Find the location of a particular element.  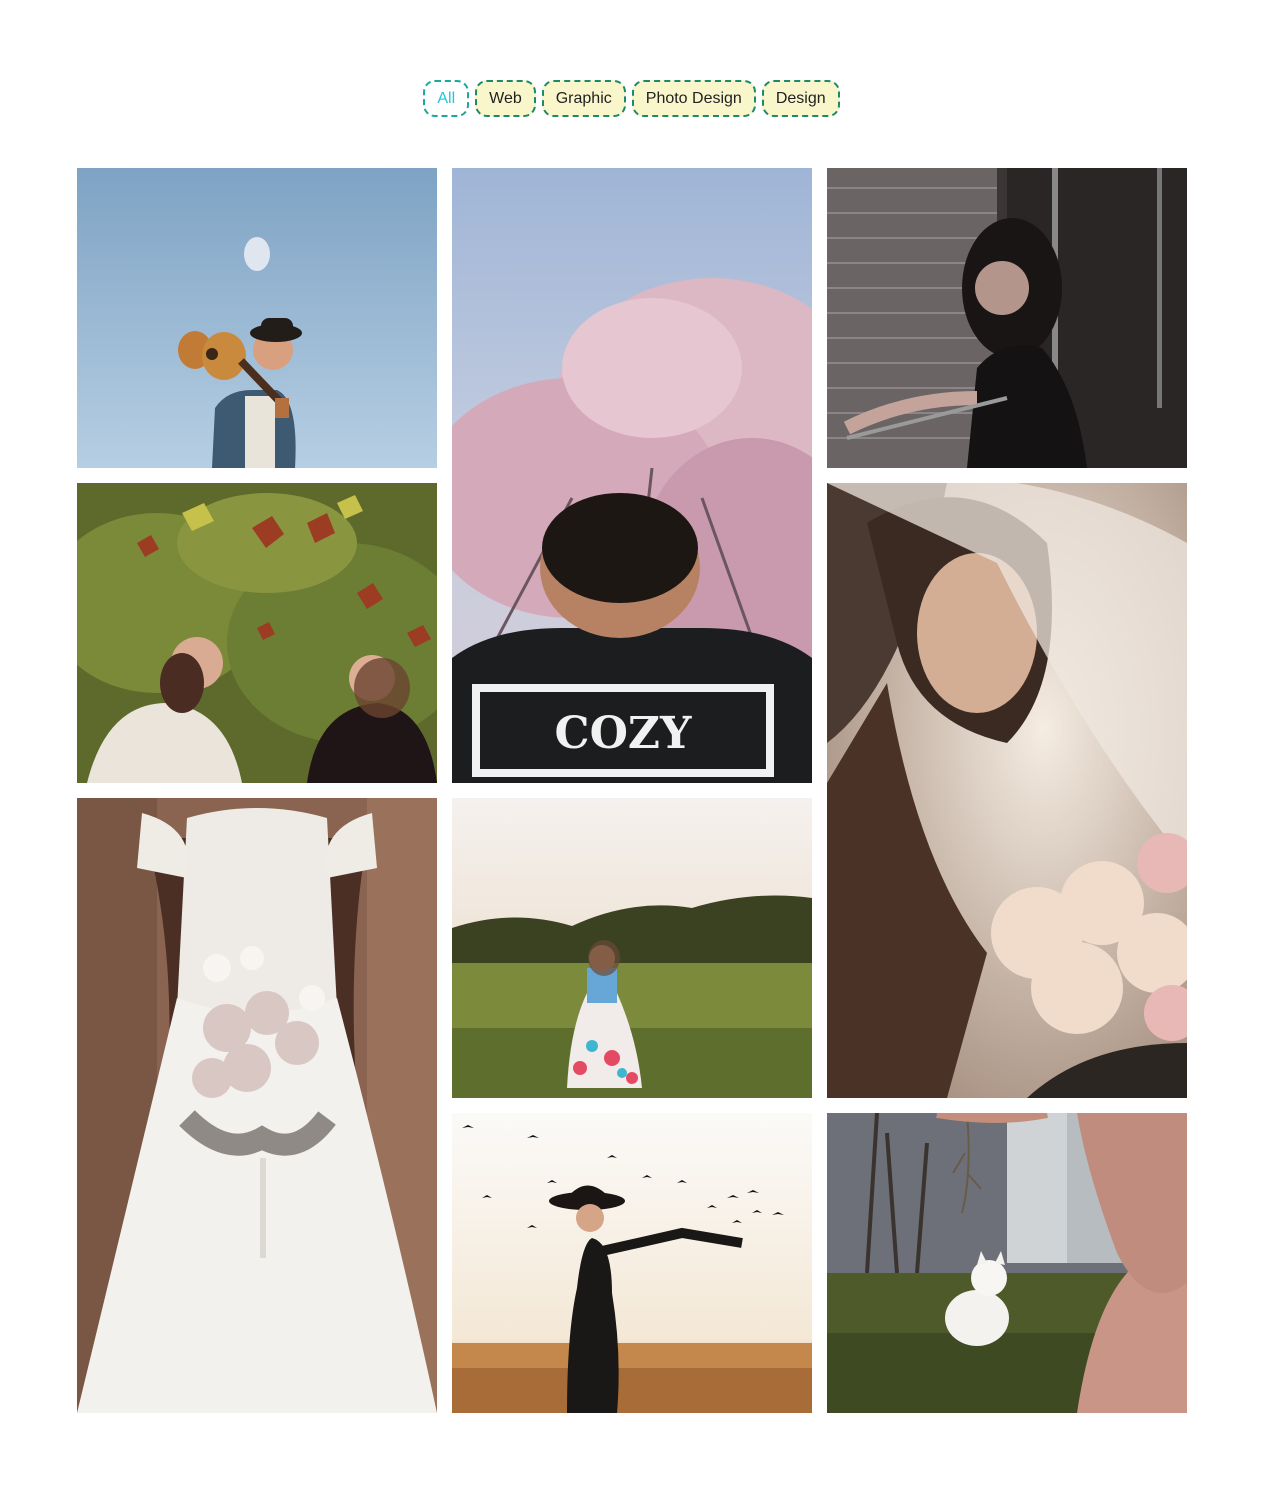

cherry-blossom-photo: COZY is located at coordinates (632, 475).